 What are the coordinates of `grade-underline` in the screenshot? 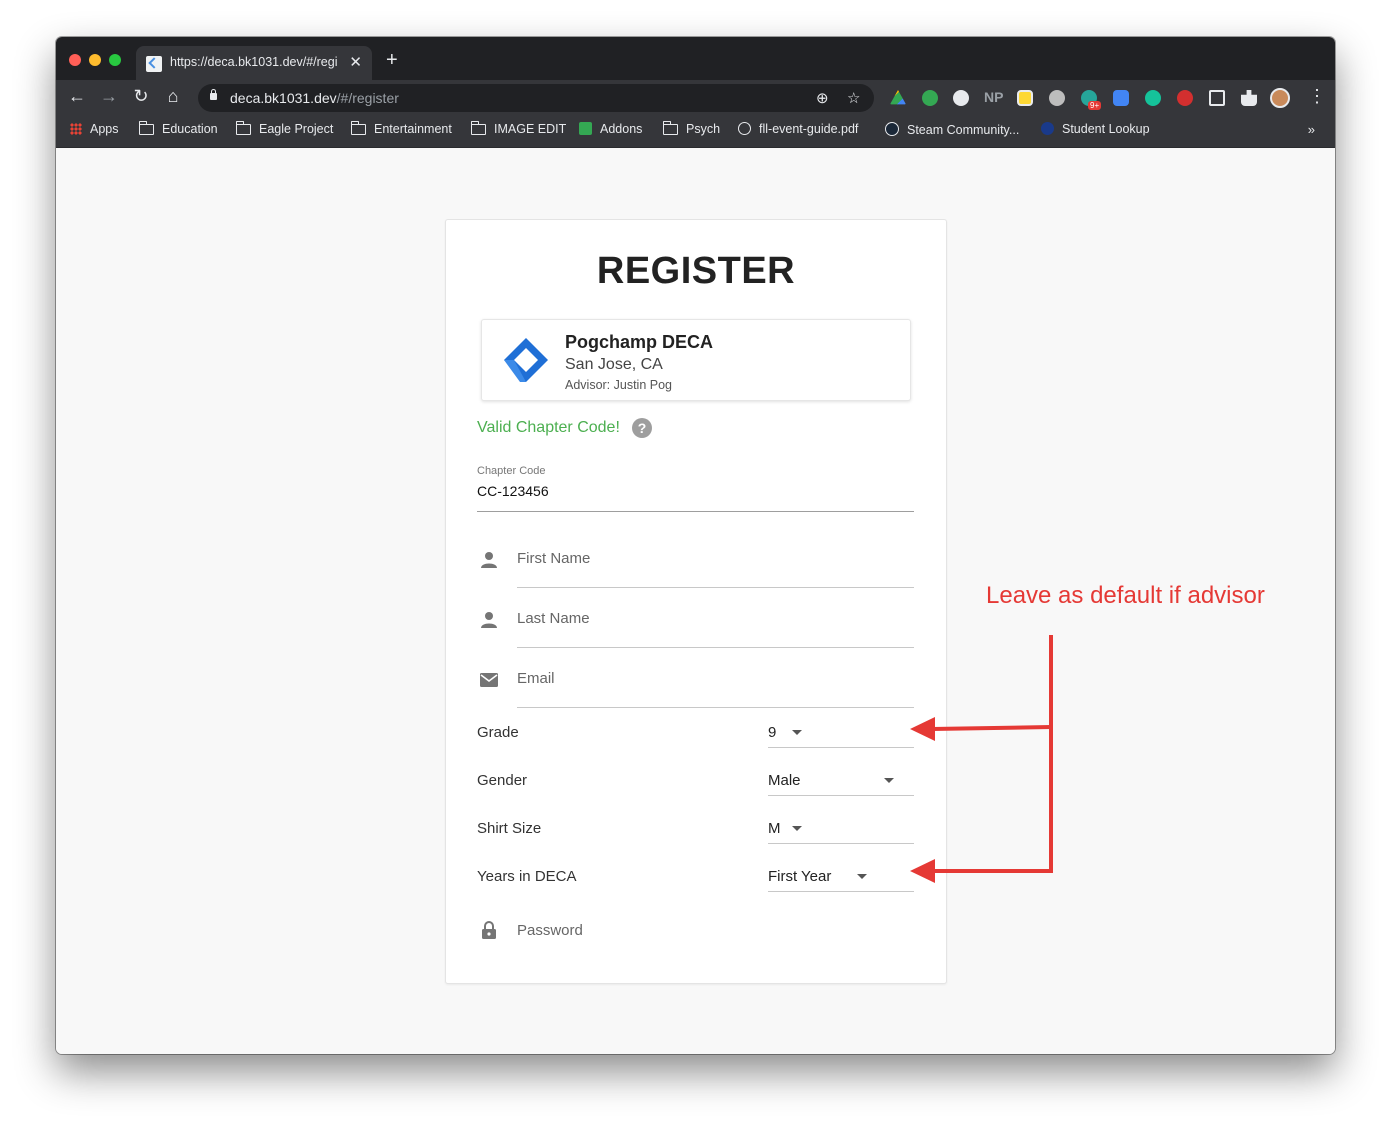 It's located at (841, 747).